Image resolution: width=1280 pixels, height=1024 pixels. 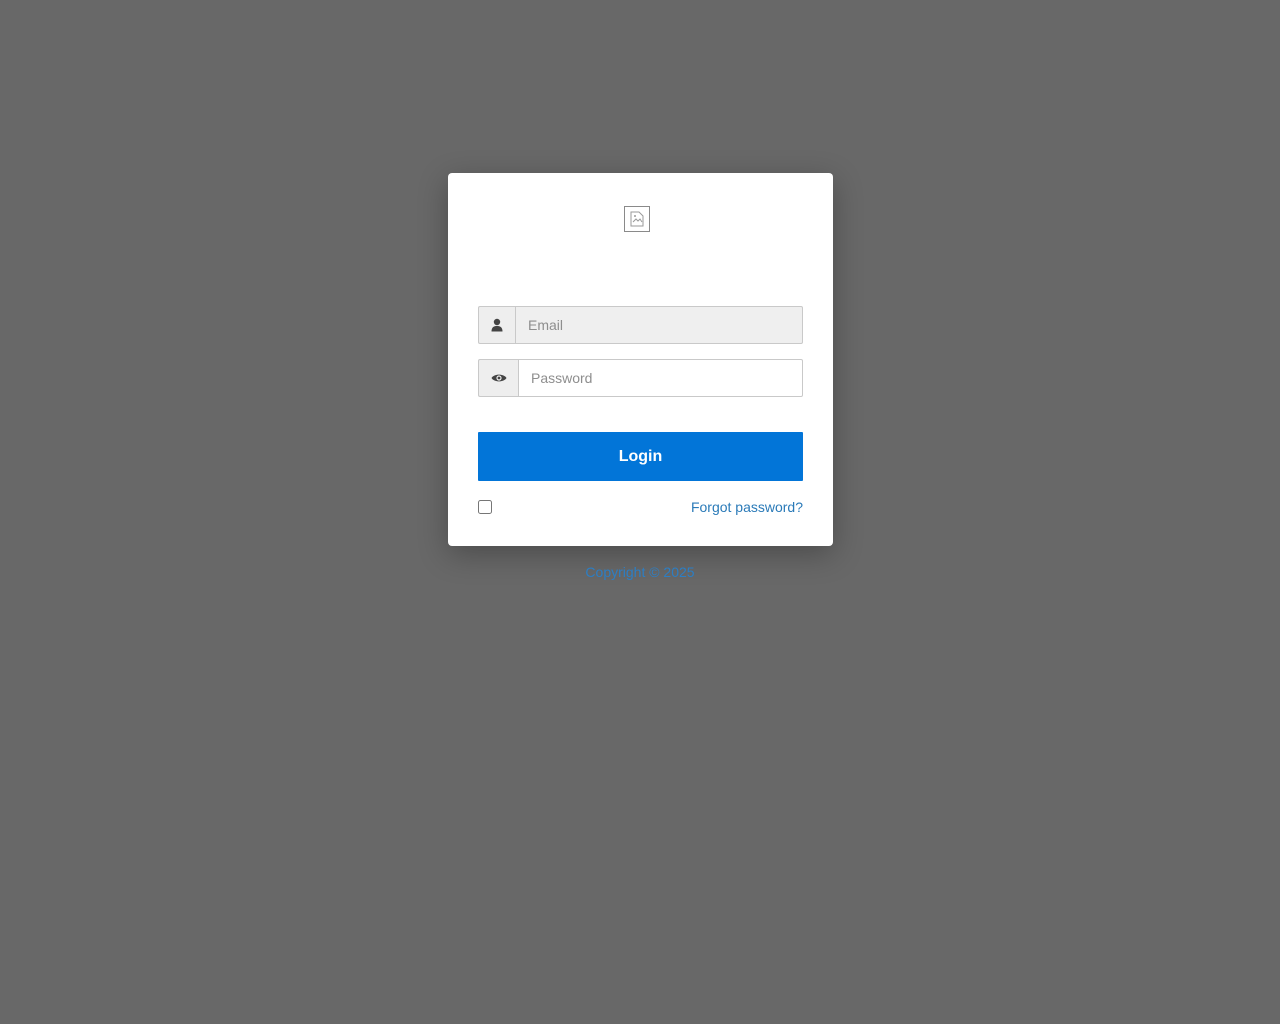 What do you see at coordinates (659, 325) in the screenshot?
I see `email-field` at bounding box center [659, 325].